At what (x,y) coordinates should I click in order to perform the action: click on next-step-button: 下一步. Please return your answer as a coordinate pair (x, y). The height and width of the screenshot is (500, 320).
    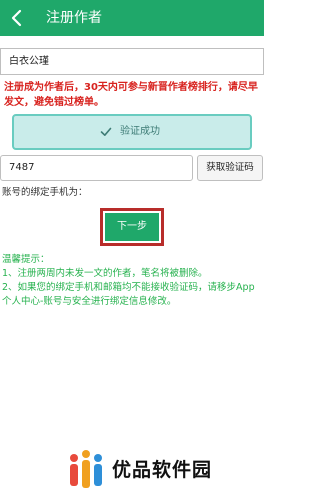
    Looking at the image, I should click on (132, 227).